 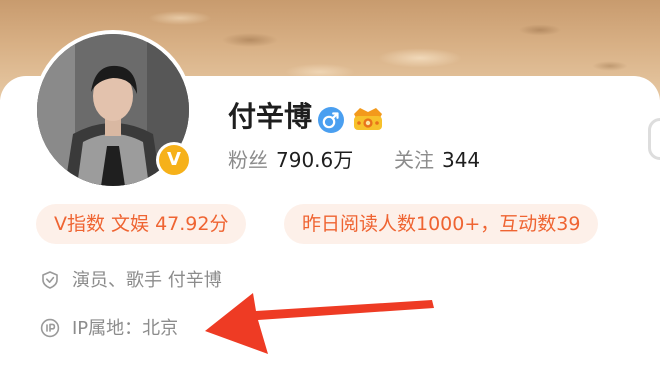 What do you see at coordinates (50, 280) in the screenshot?
I see `verified-shield-icon` at bounding box center [50, 280].